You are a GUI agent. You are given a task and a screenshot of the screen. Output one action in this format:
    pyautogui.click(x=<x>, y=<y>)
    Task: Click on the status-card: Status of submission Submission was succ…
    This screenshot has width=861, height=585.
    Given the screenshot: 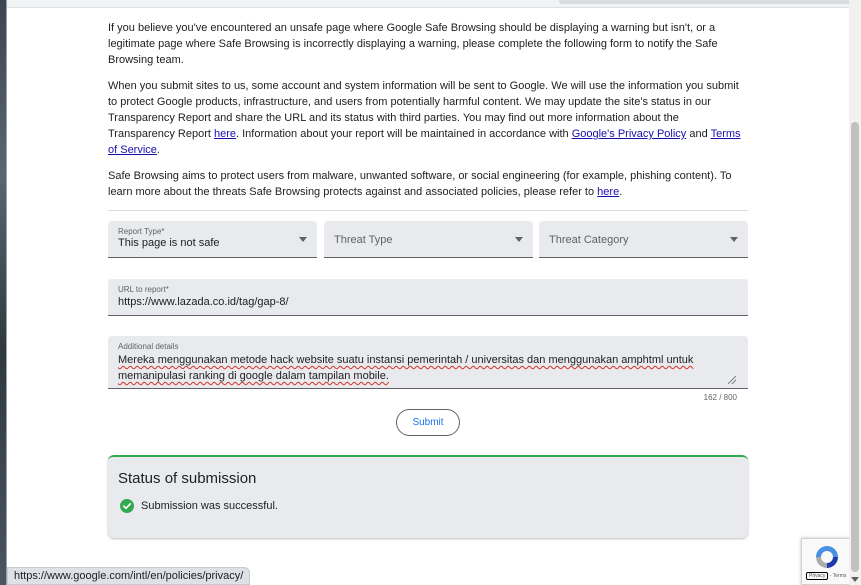 What is the action you would take?
    pyautogui.click(x=428, y=496)
    